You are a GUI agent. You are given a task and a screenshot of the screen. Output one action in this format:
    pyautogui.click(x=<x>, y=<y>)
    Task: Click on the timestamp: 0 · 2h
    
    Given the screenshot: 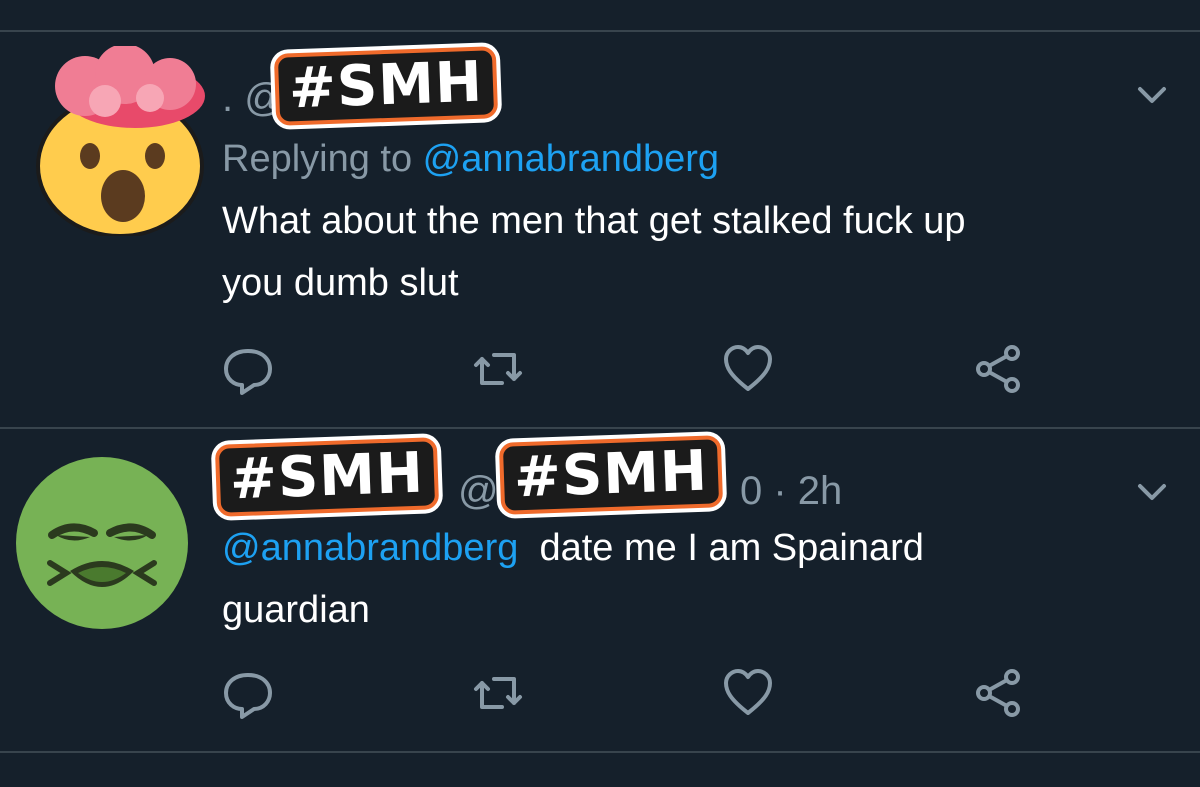 What is the action you would take?
    pyautogui.click(x=791, y=491)
    